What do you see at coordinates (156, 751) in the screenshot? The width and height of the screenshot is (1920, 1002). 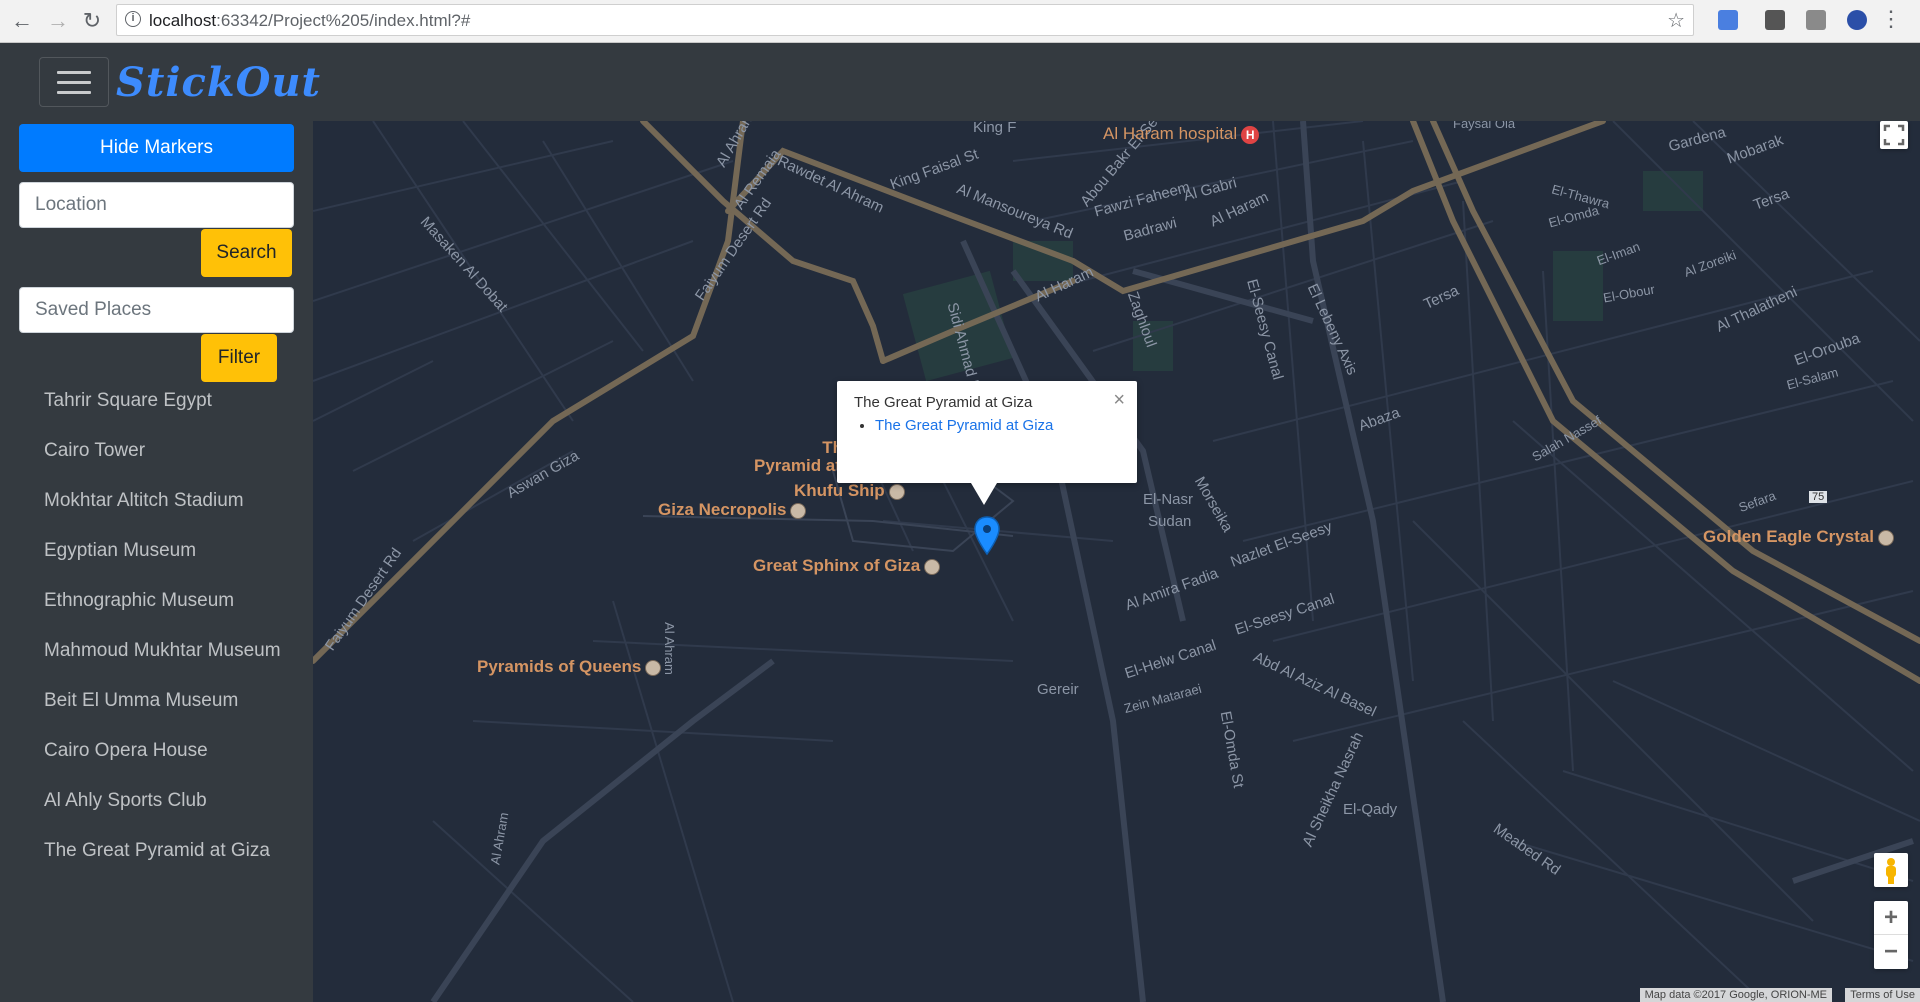 I see `list-item: Cairo Opera House` at bounding box center [156, 751].